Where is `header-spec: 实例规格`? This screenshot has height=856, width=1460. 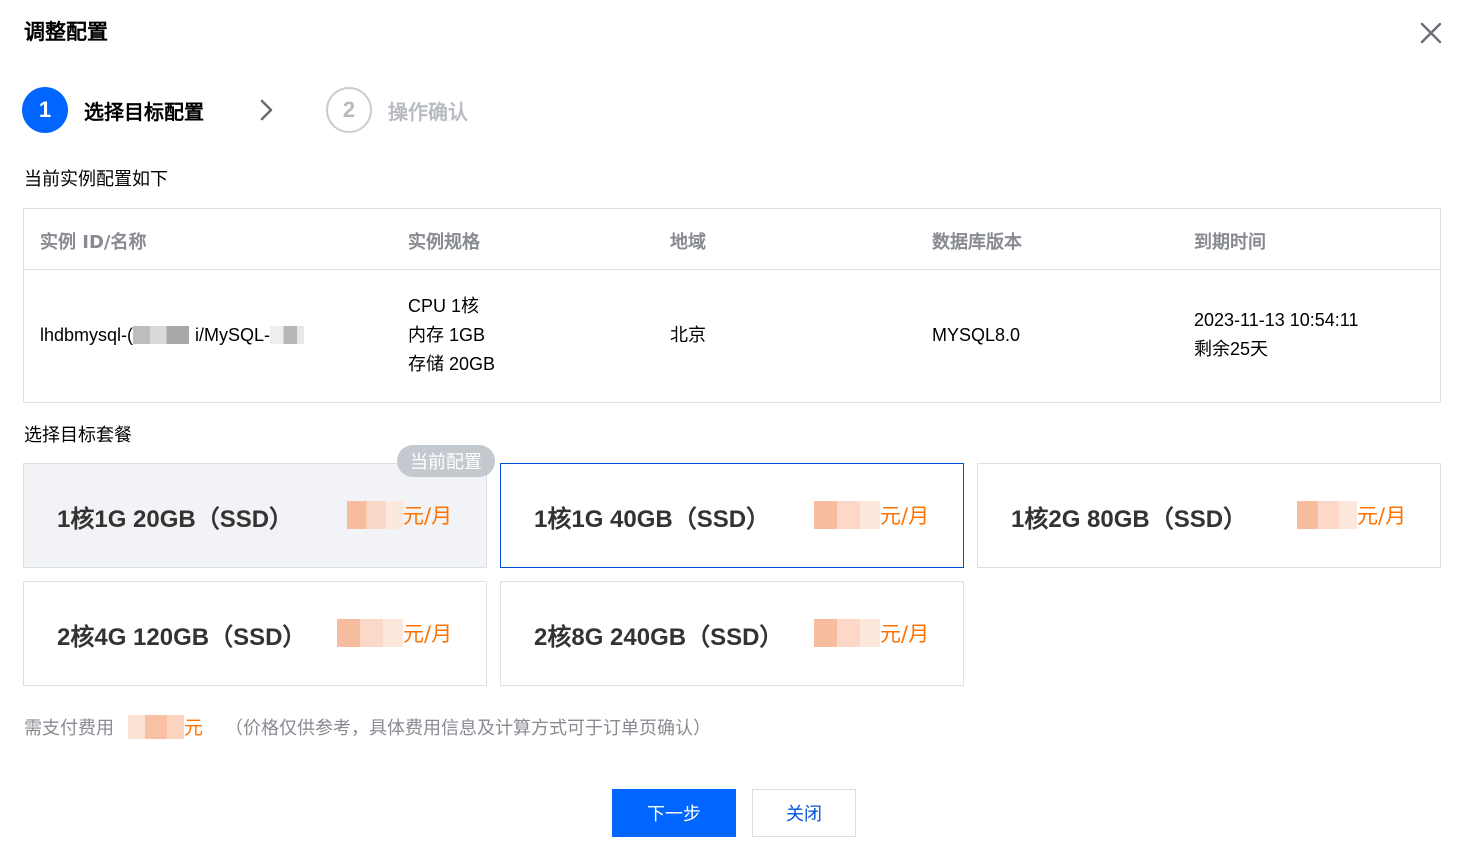
header-spec: 实例规格 is located at coordinates (444, 242).